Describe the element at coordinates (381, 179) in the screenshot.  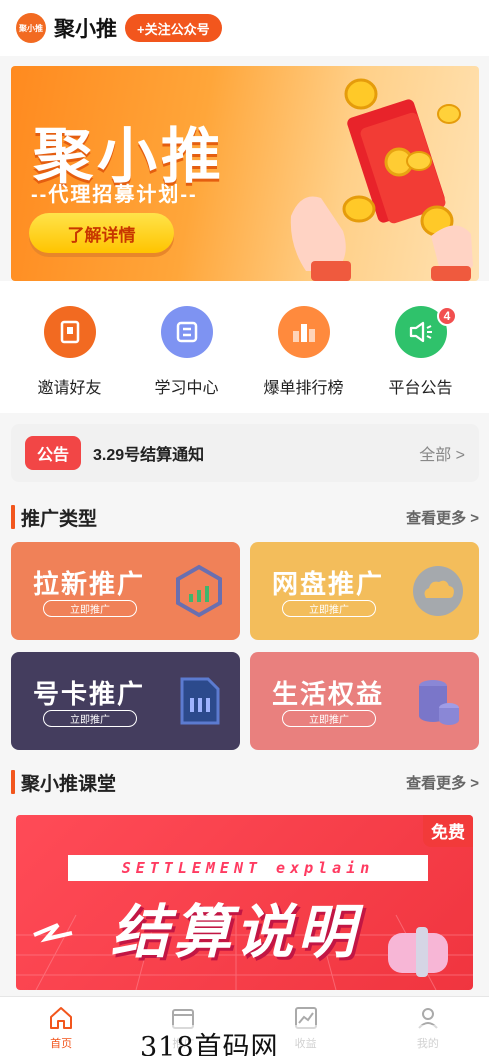
I see `red-envelope-hands-illustration` at that location.